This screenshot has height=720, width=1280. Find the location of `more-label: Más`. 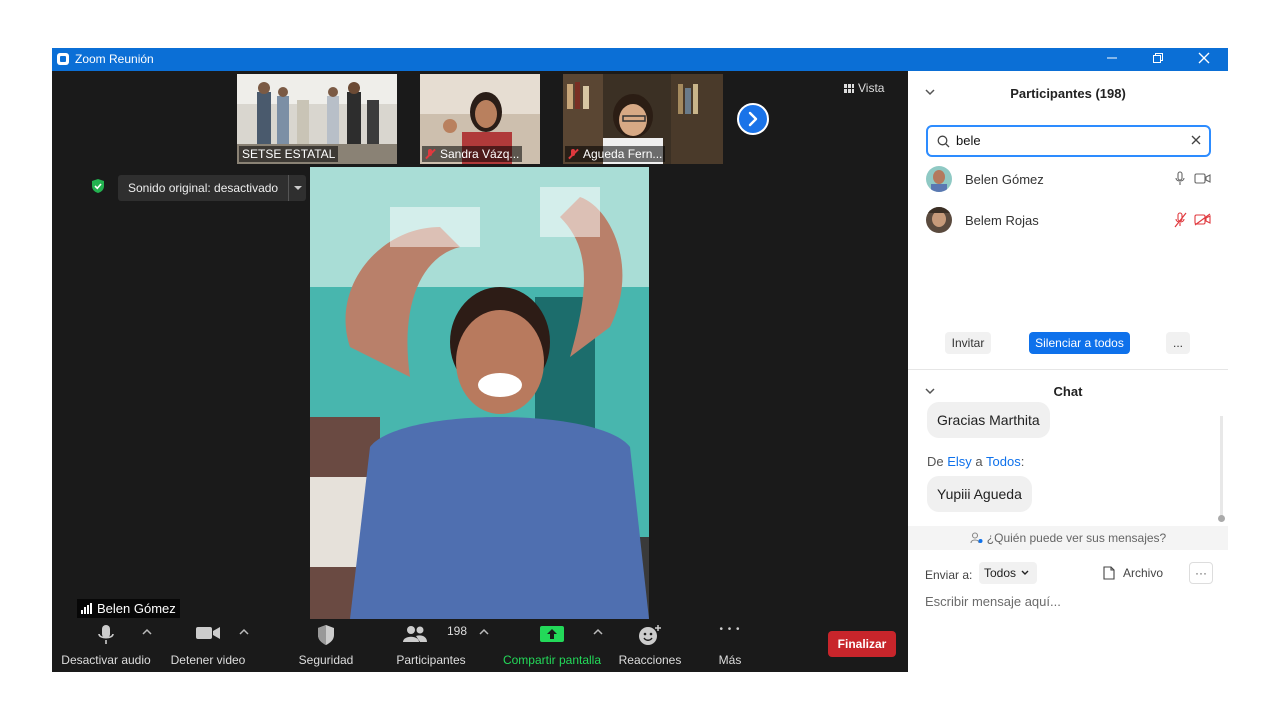

more-label: Más is located at coordinates (730, 660).